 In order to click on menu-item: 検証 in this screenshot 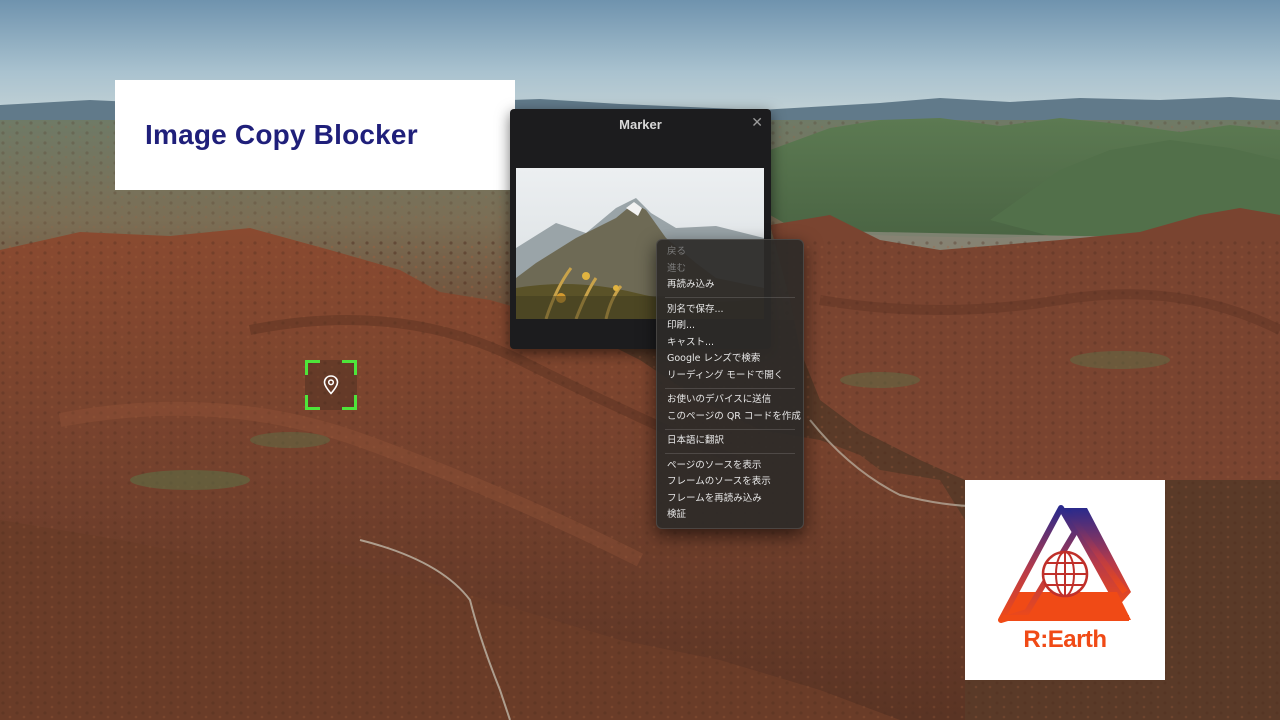, I will do `click(730, 515)`.